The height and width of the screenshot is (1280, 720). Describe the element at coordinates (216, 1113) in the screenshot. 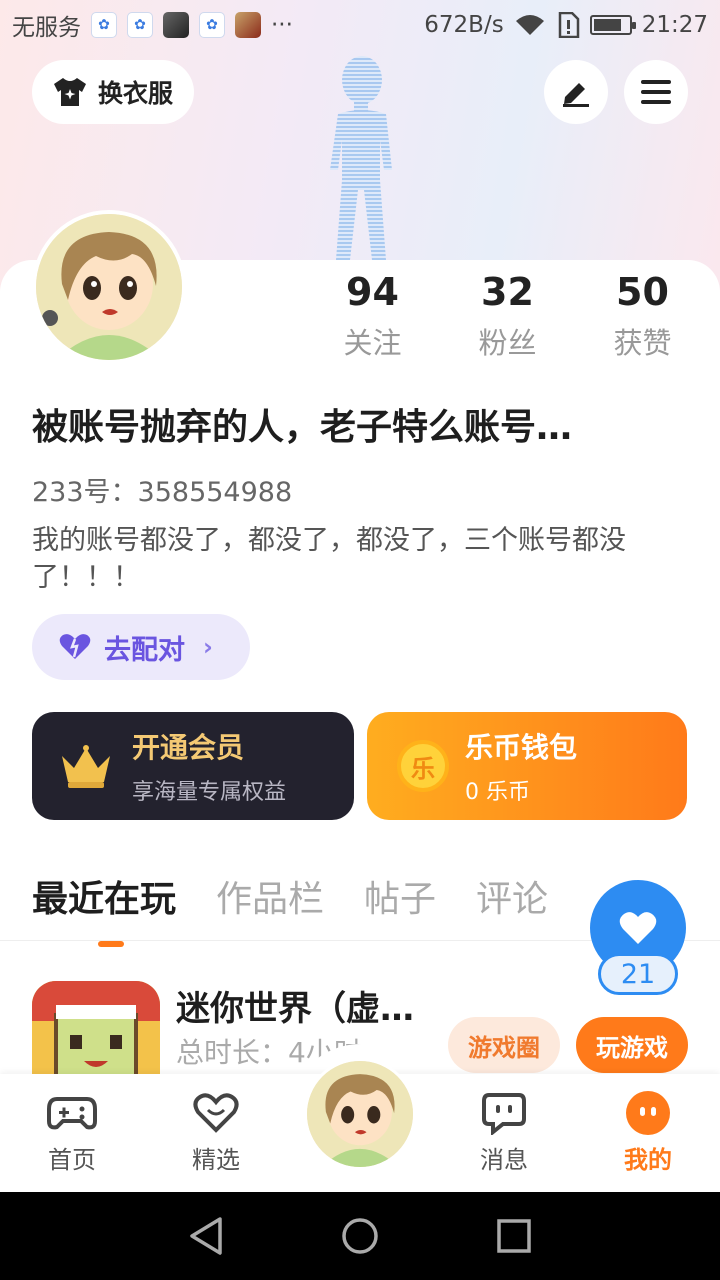

I see `heart-outline-icon` at that location.